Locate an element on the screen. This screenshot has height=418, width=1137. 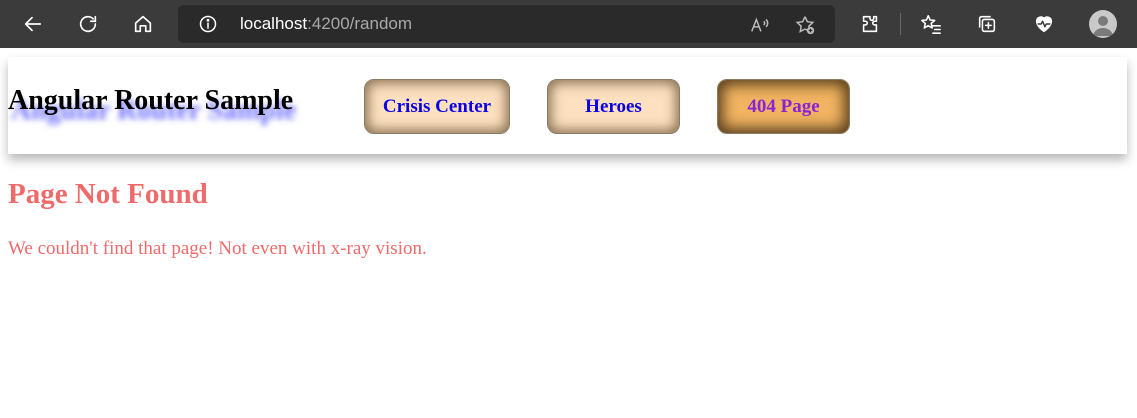
site-info-icon is located at coordinates (208, 24).